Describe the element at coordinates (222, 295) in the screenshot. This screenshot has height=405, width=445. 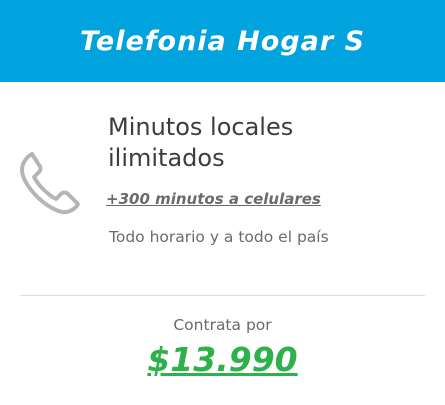
I see `divider` at that location.